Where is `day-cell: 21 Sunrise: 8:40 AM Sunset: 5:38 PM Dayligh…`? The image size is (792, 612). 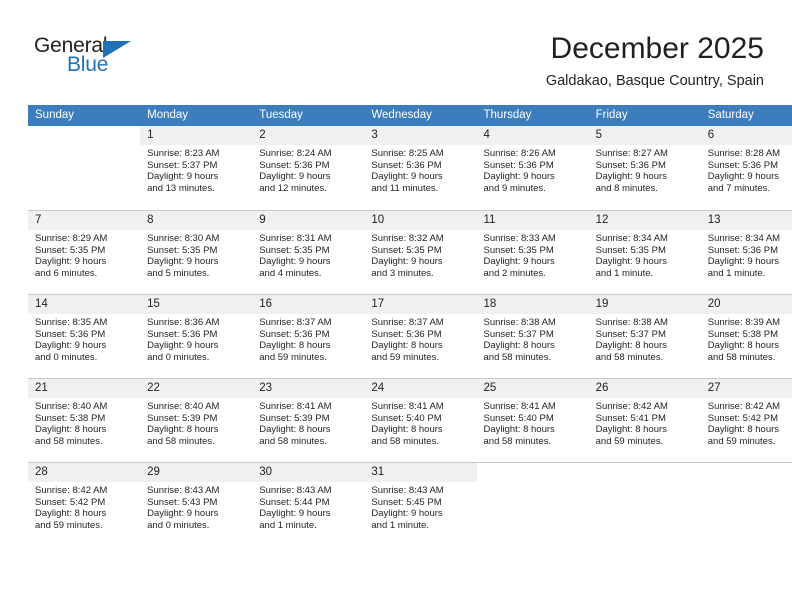 day-cell: 21 Sunrise: 8:40 AM Sunset: 5:38 PM Dayligh… is located at coordinates (84, 420).